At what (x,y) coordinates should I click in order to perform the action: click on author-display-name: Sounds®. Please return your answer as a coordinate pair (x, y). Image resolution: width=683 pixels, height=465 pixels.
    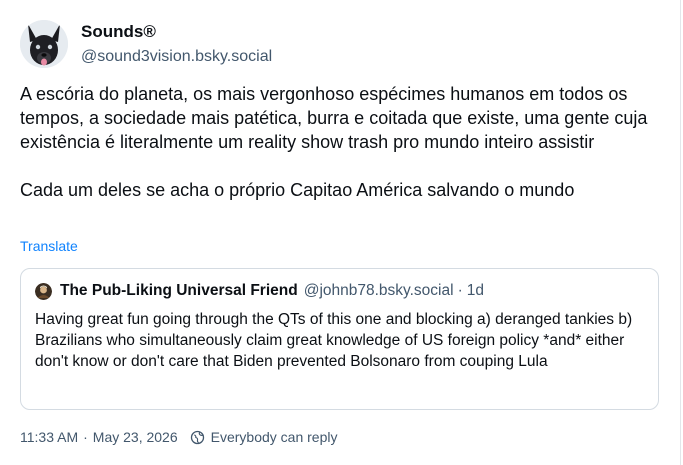
    Looking at the image, I should click on (176, 32).